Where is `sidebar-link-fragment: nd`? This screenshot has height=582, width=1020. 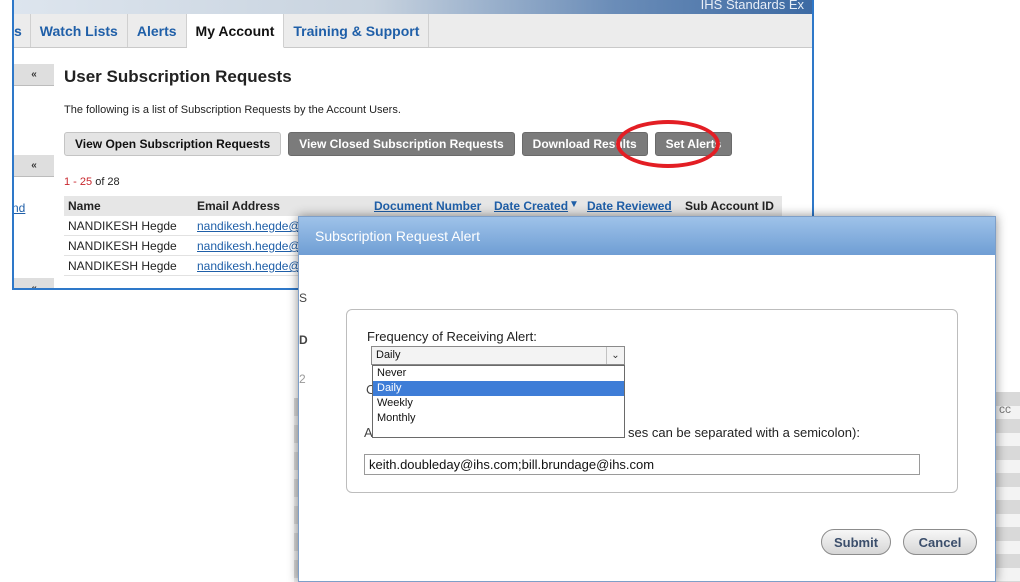 sidebar-link-fragment: nd is located at coordinates (19, 208).